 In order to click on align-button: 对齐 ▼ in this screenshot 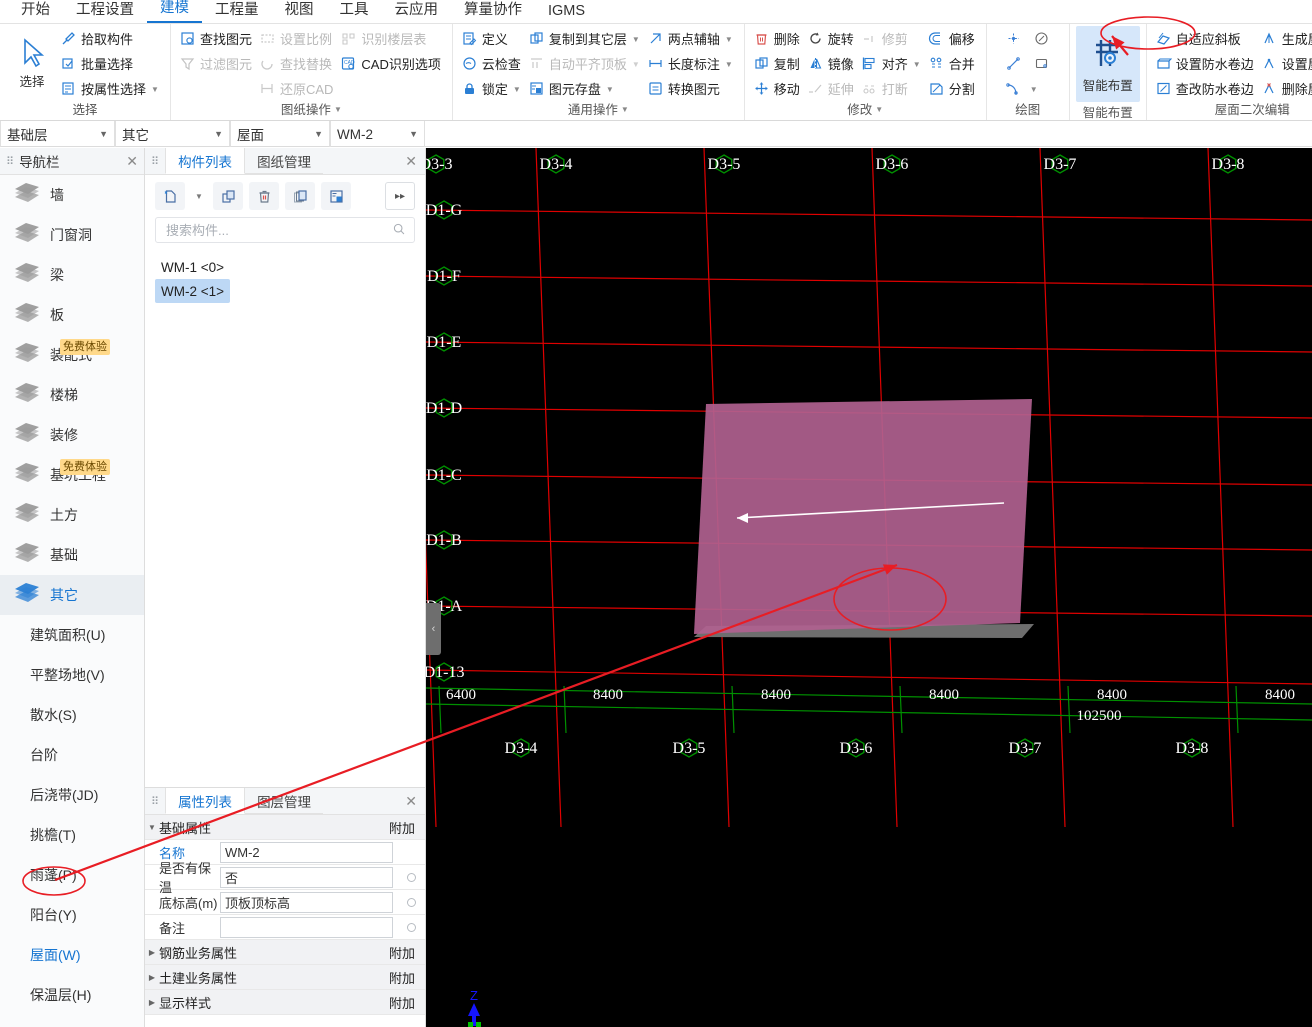, I will do `click(892, 63)`.